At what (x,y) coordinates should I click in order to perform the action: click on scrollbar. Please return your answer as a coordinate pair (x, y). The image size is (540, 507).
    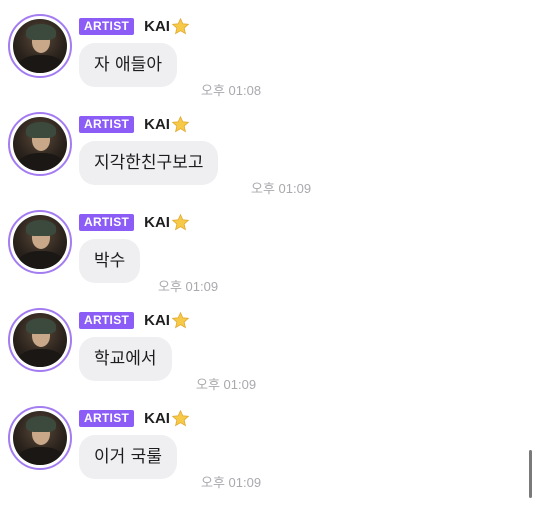
    Looking at the image, I should click on (530, 474).